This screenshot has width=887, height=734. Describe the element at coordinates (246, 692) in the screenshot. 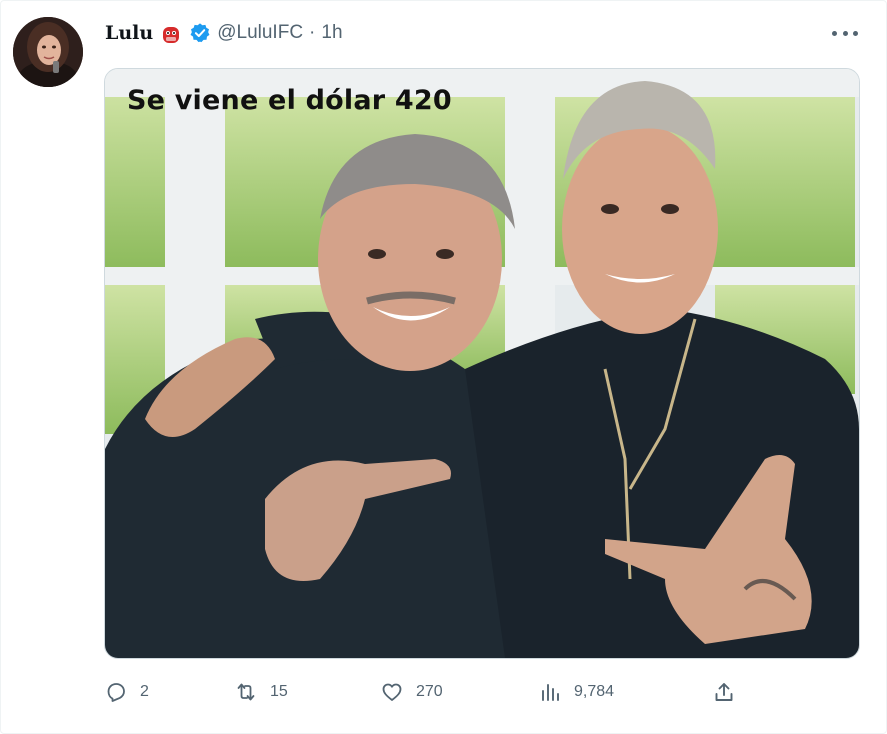

I see `retweet-icon` at that location.